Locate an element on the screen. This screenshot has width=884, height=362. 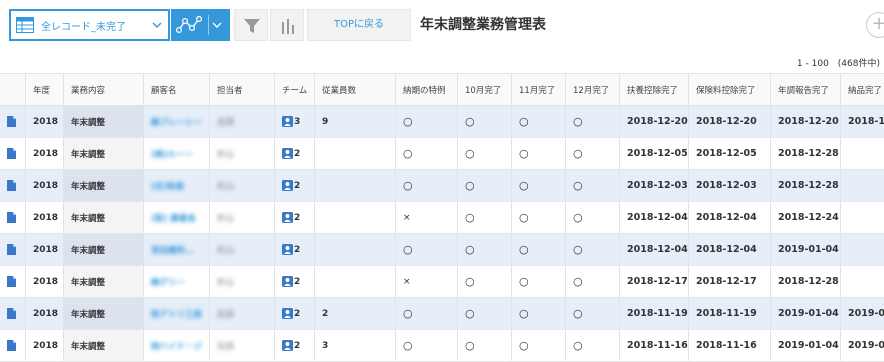
client-cell: (合)和泉 is located at coordinates (177, 185).